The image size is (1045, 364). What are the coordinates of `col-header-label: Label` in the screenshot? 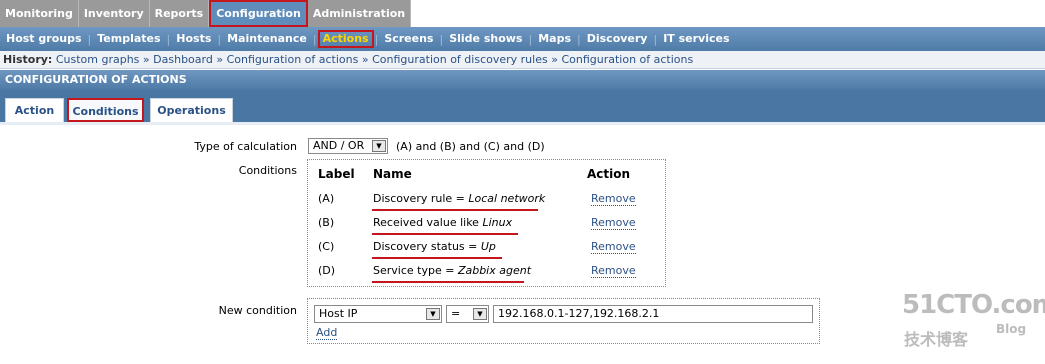 It's located at (336, 174).